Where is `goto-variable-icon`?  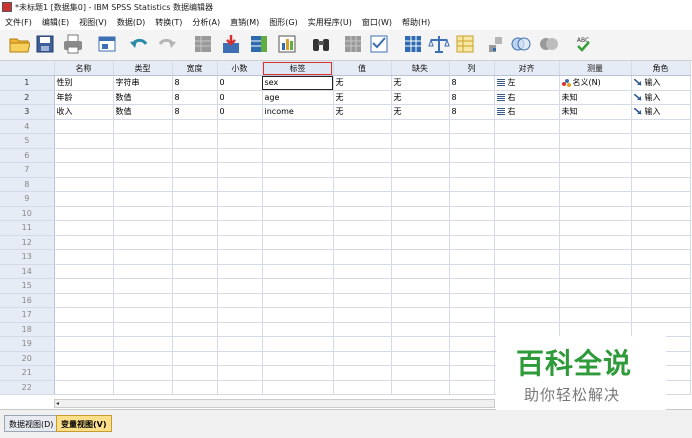
goto-variable-icon is located at coordinates (231, 44).